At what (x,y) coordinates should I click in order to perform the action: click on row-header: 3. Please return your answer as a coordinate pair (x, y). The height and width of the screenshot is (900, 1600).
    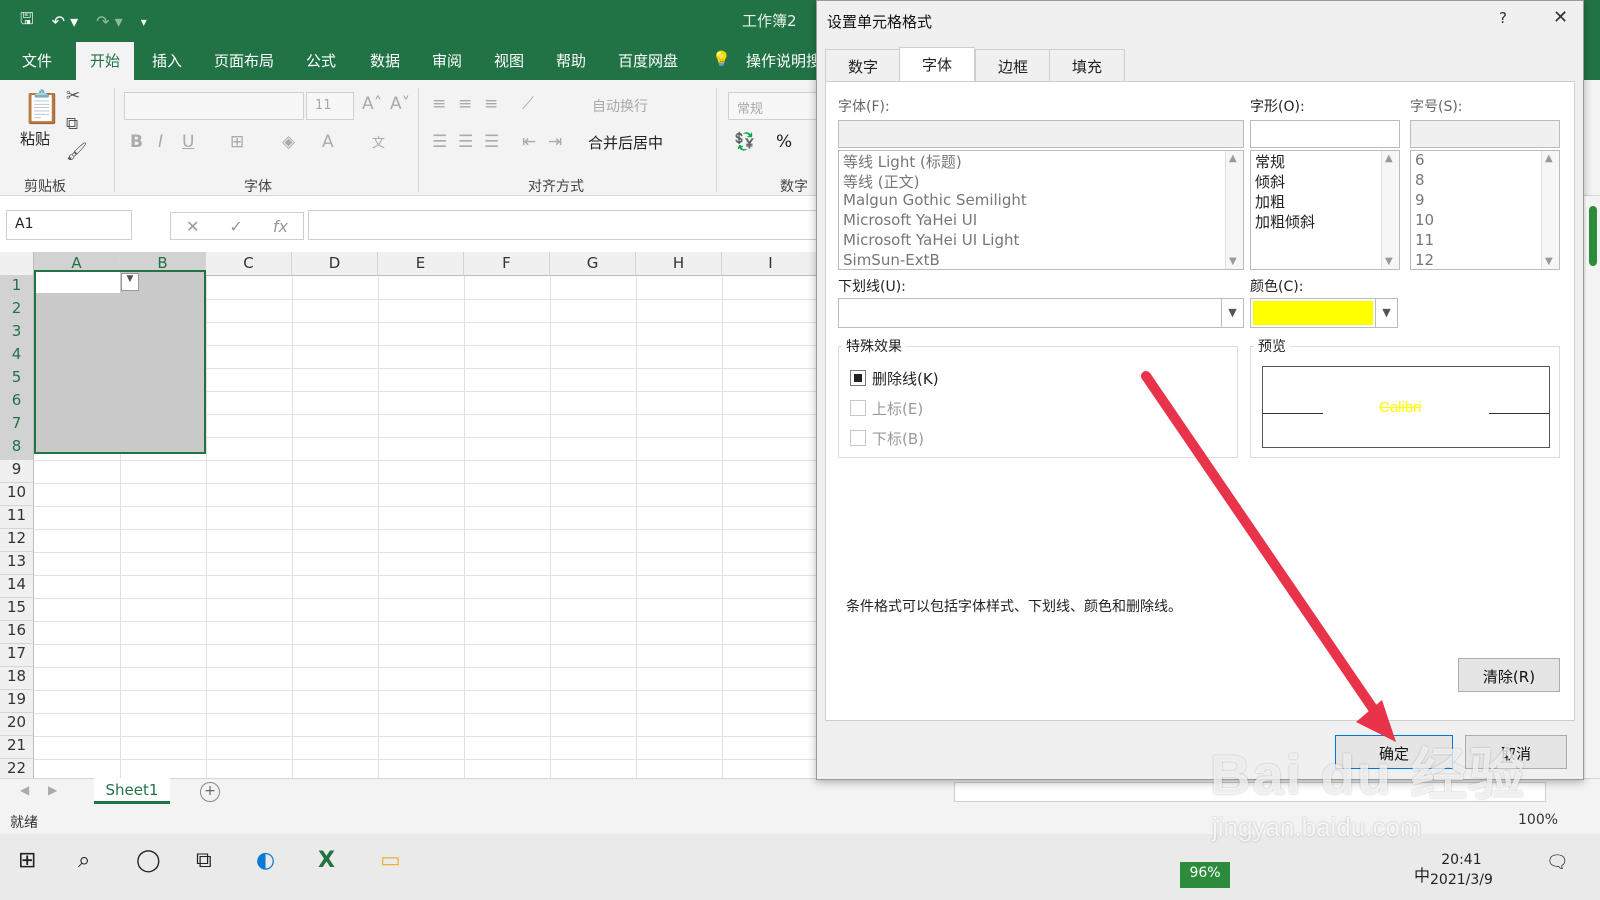
    Looking at the image, I should click on (17, 333).